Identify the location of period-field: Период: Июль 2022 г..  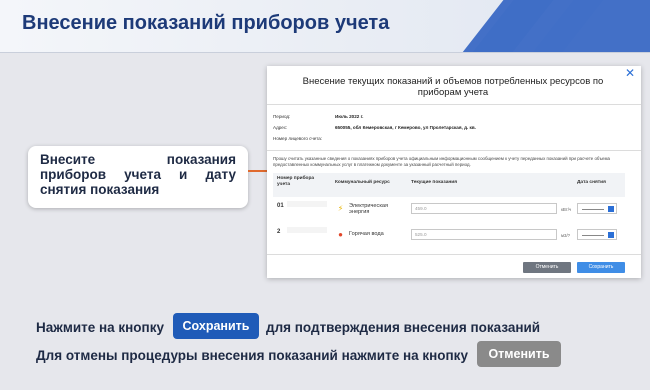
(318, 116).